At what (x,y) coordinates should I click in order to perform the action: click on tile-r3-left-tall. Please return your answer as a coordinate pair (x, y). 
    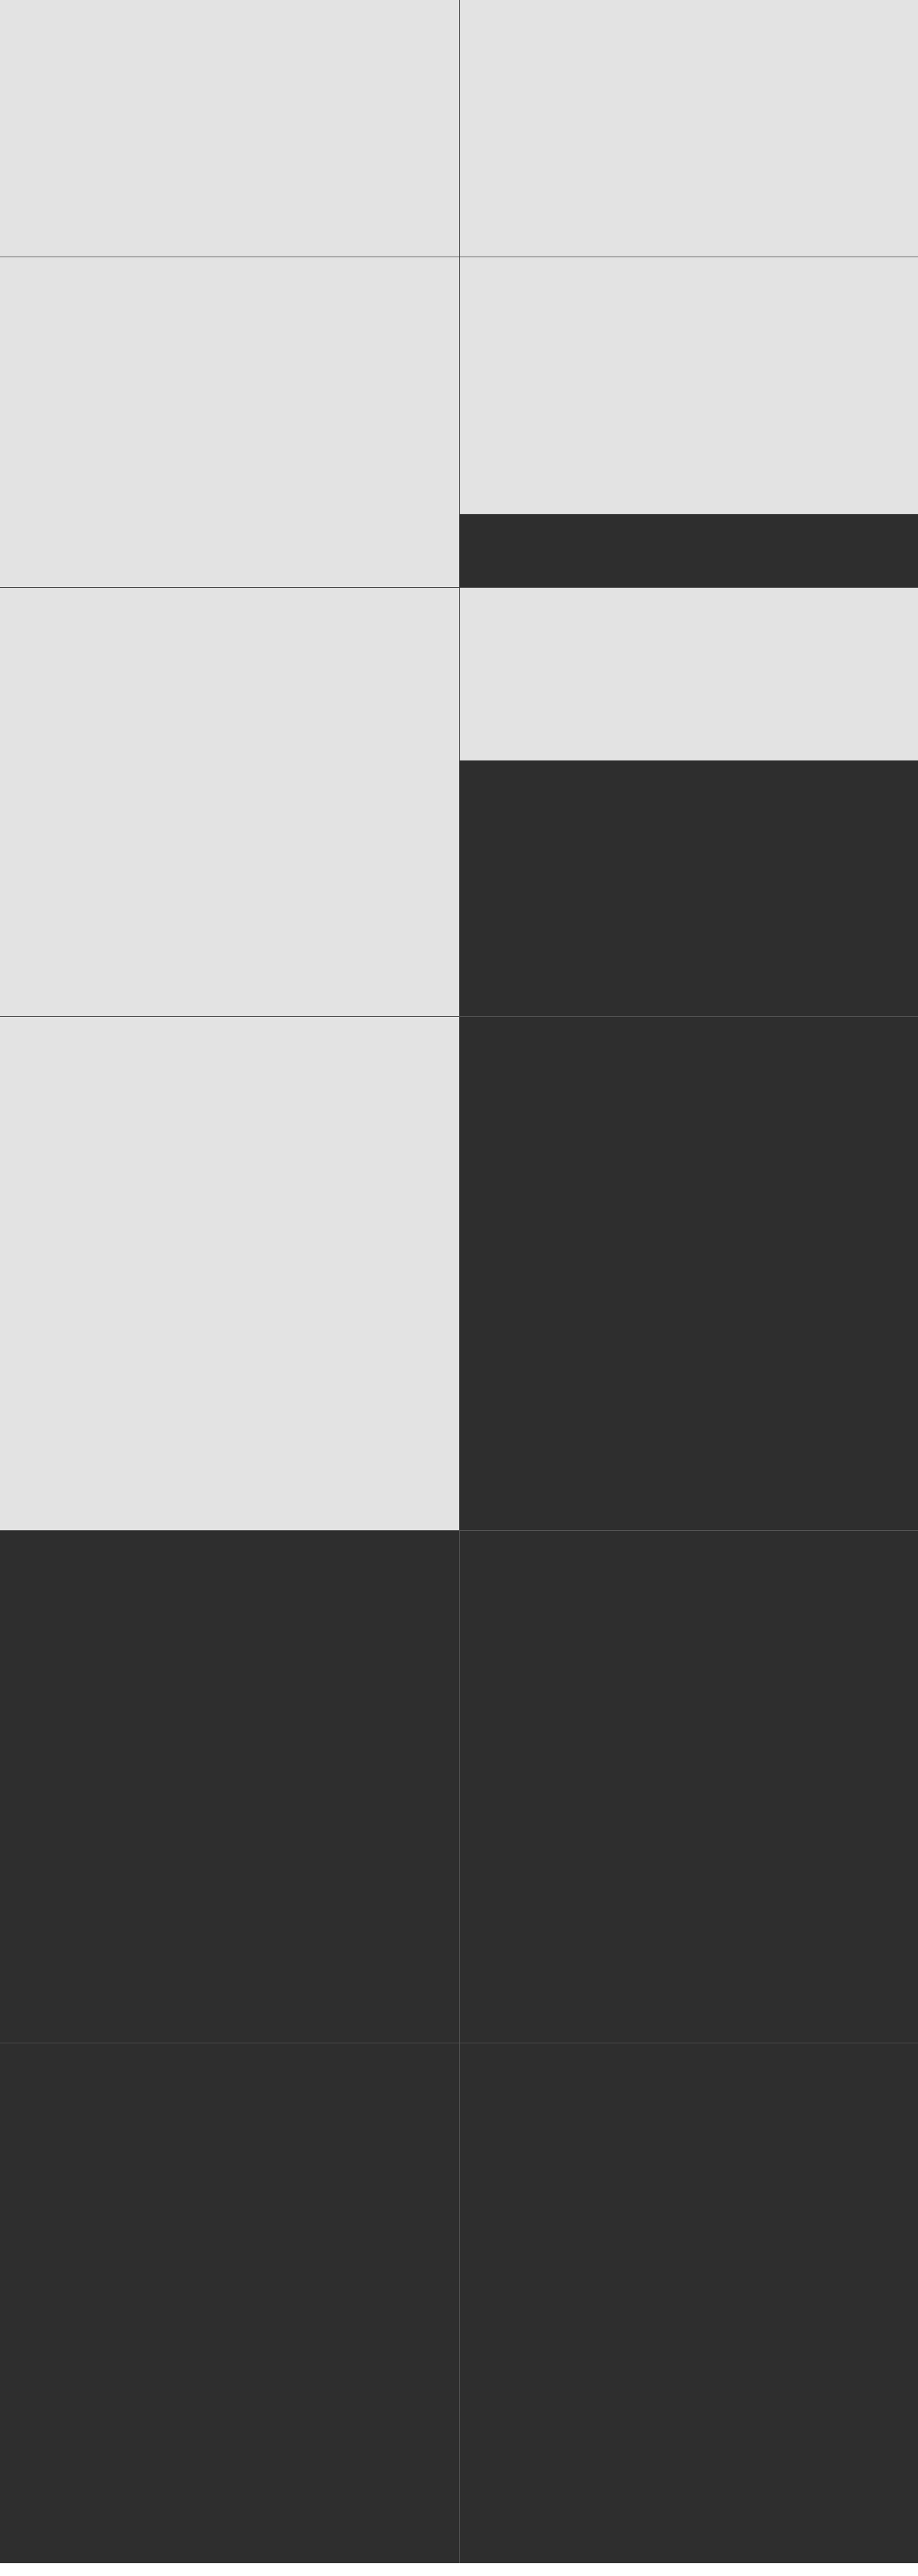
    Looking at the image, I should click on (229, 801).